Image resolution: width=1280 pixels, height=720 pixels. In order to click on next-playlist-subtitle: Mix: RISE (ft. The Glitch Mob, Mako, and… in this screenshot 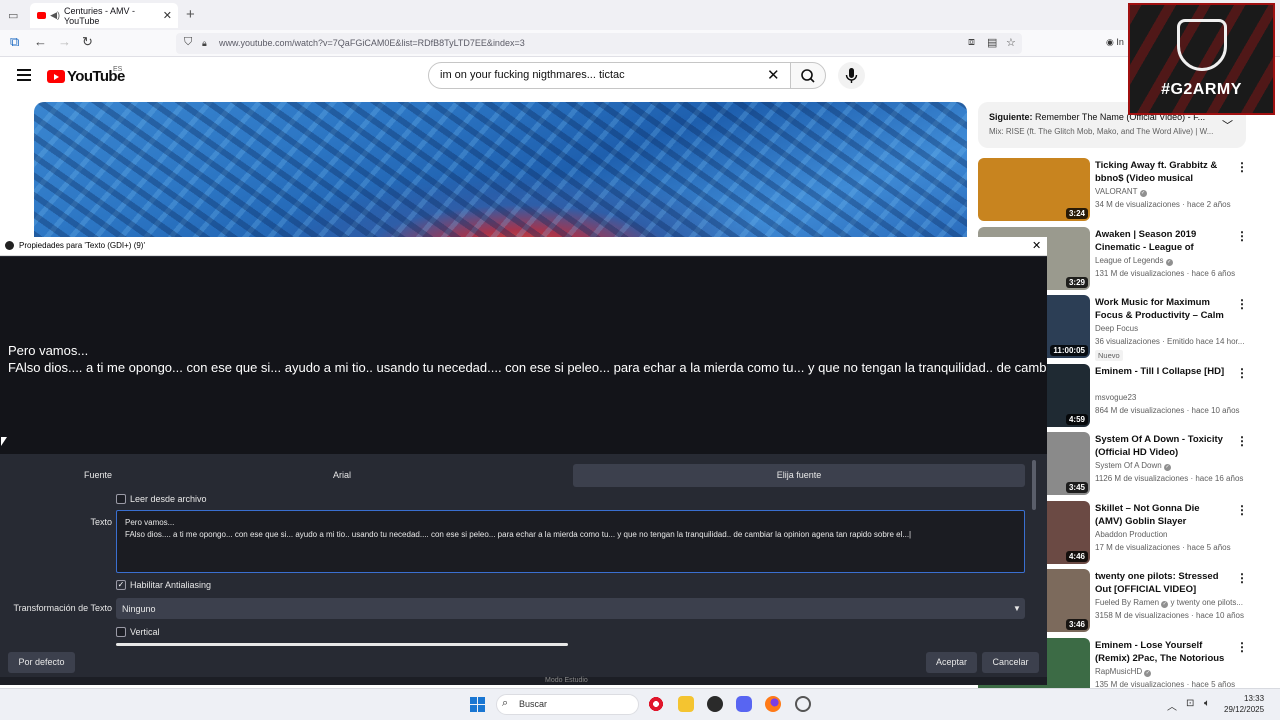, I will do `click(1101, 131)`.